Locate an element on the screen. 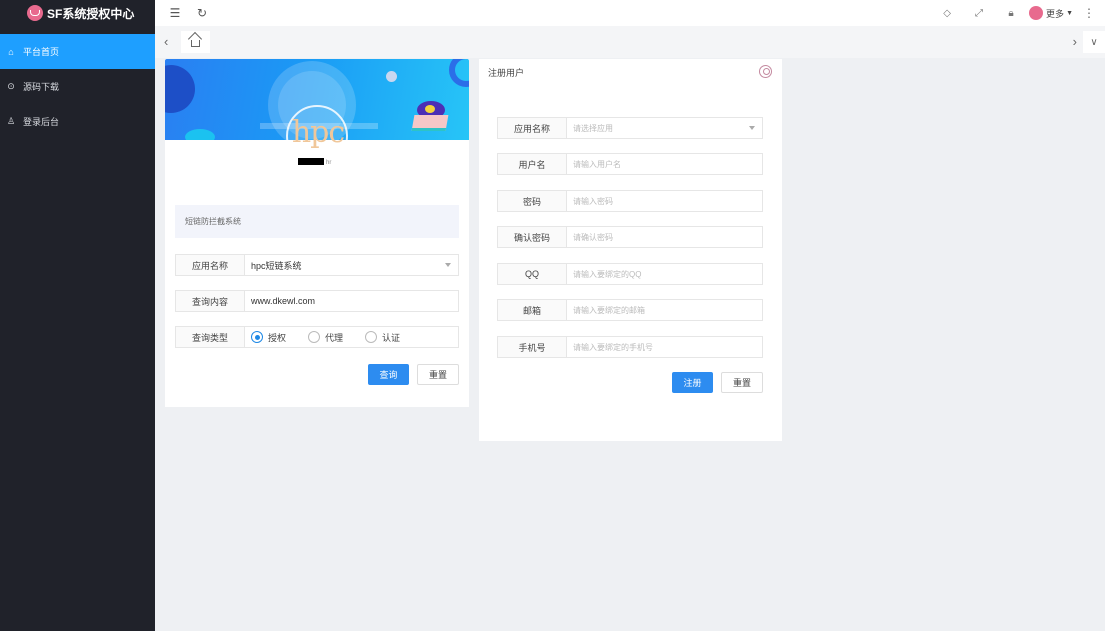 This screenshot has height=631, width=1105. lock-icon: 🔒︎ is located at coordinates (1011, 13).